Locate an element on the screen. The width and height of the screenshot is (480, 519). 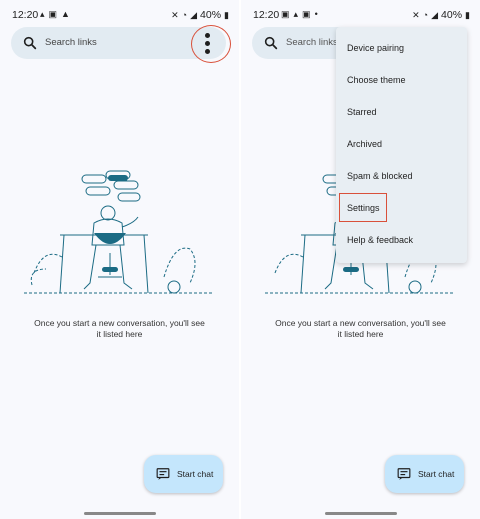
menu-item-label: Archived is located at coordinates (365, 144).